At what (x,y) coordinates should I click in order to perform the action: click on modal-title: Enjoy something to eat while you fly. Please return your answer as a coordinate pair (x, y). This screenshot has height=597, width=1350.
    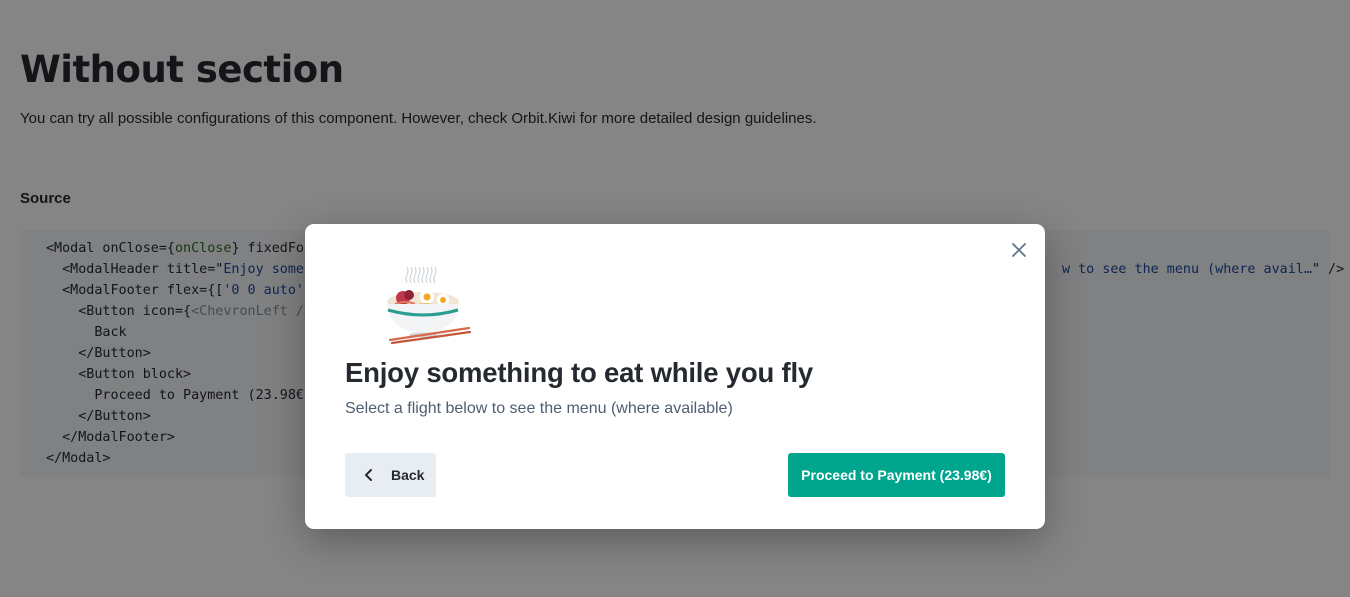
    Looking at the image, I should click on (579, 372).